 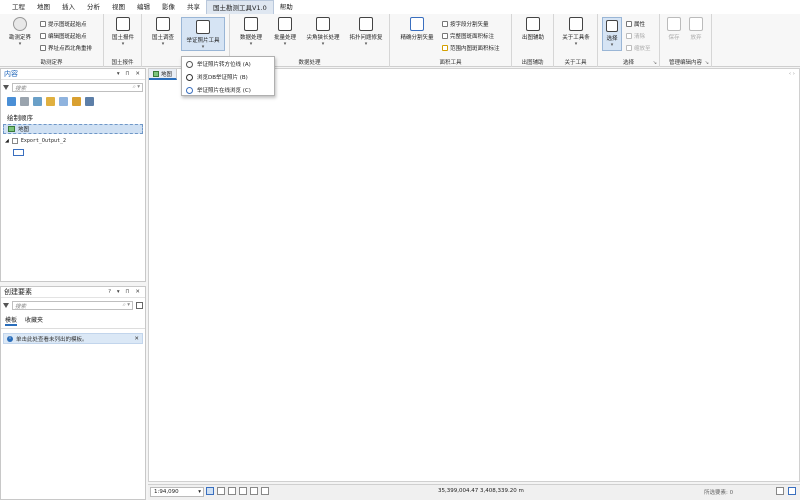 I want to click on data-icon, so click(x=251, y=24).